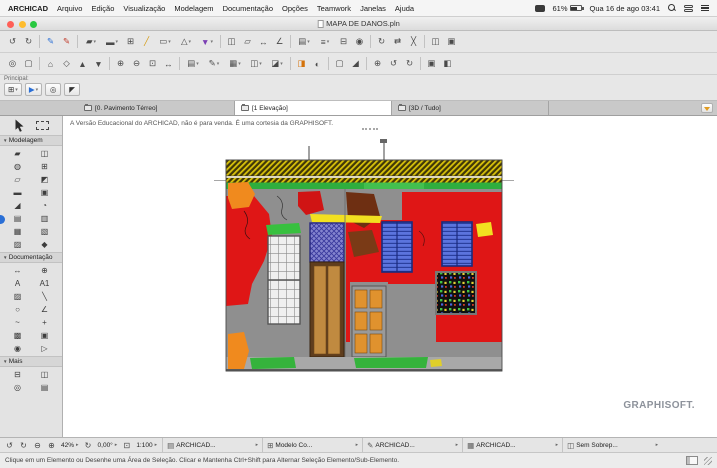  What do you see at coordinates (156, 108) in the screenshot?
I see `tab-pavimento-terreo: [0. Pavimento Térreo]` at bounding box center [156, 108].